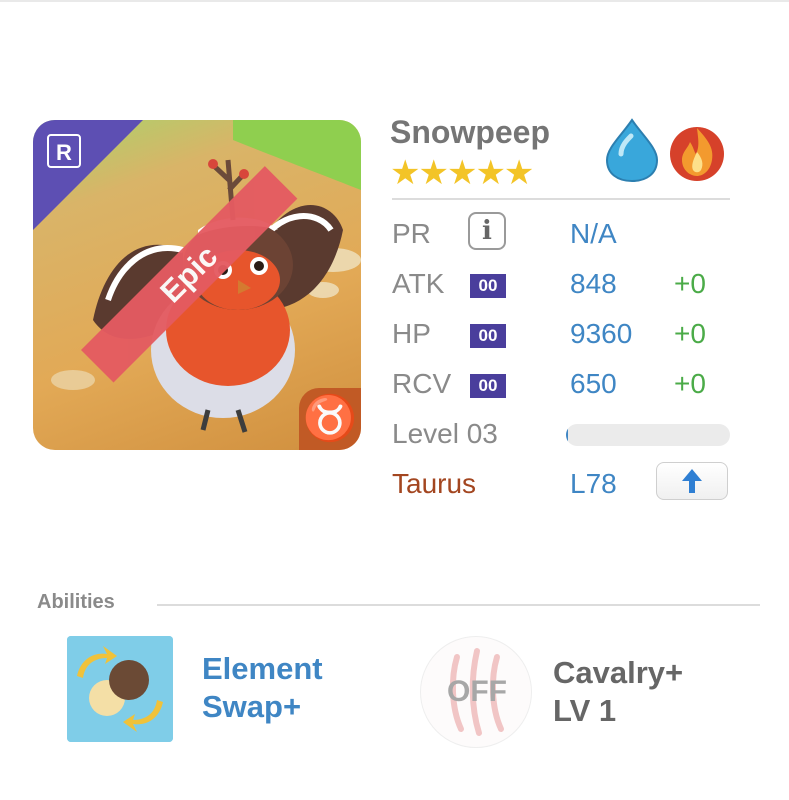  I want to click on hp-plus-tag: 00, so click(488, 336).